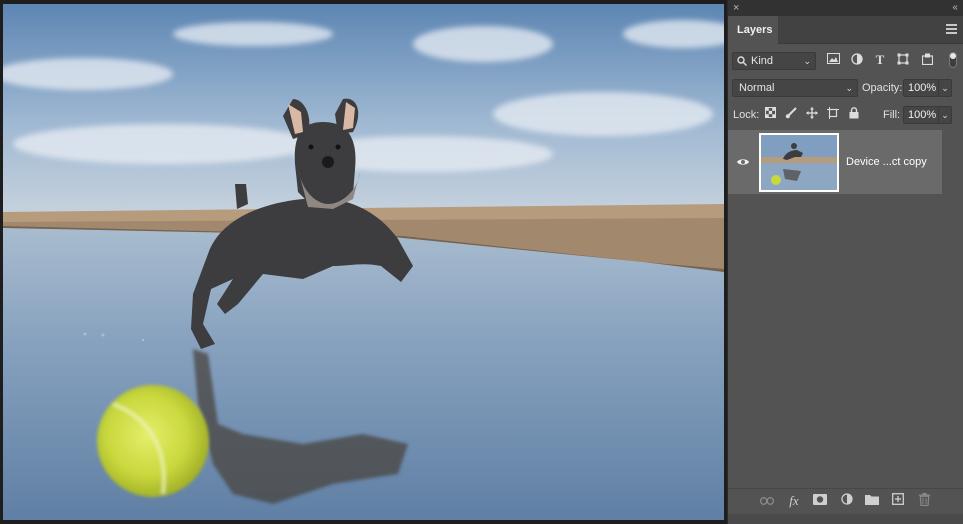  I want to click on new-layer-icon, so click(898, 501).